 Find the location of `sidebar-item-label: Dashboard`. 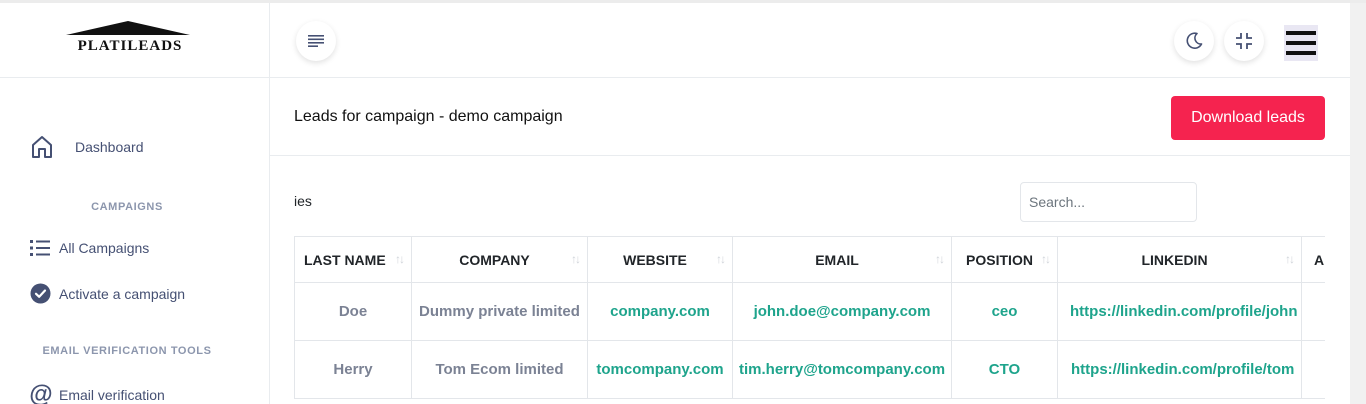

sidebar-item-label: Dashboard is located at coordinates (109, 147).